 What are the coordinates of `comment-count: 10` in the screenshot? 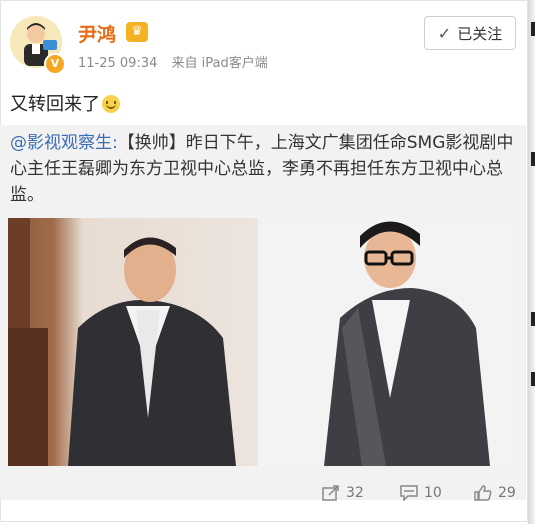 It's located at (433, 493).